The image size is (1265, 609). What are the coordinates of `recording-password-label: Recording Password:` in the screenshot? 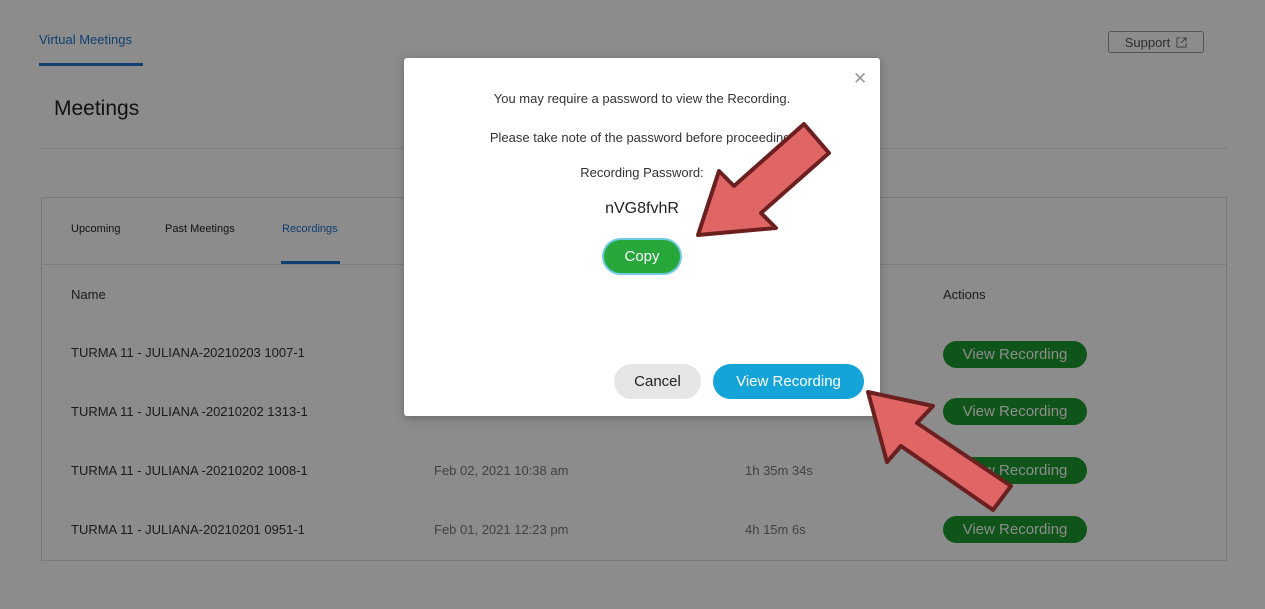 It's located at (642, 172).